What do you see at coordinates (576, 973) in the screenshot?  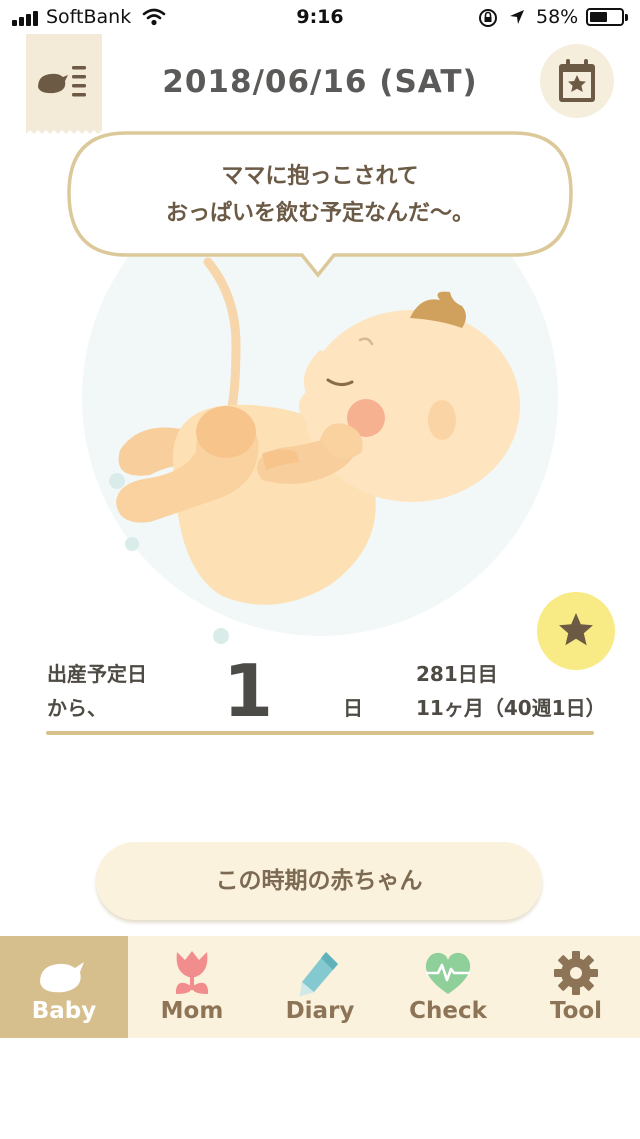 I see `gear-icon` at bounding box center [576, 973].